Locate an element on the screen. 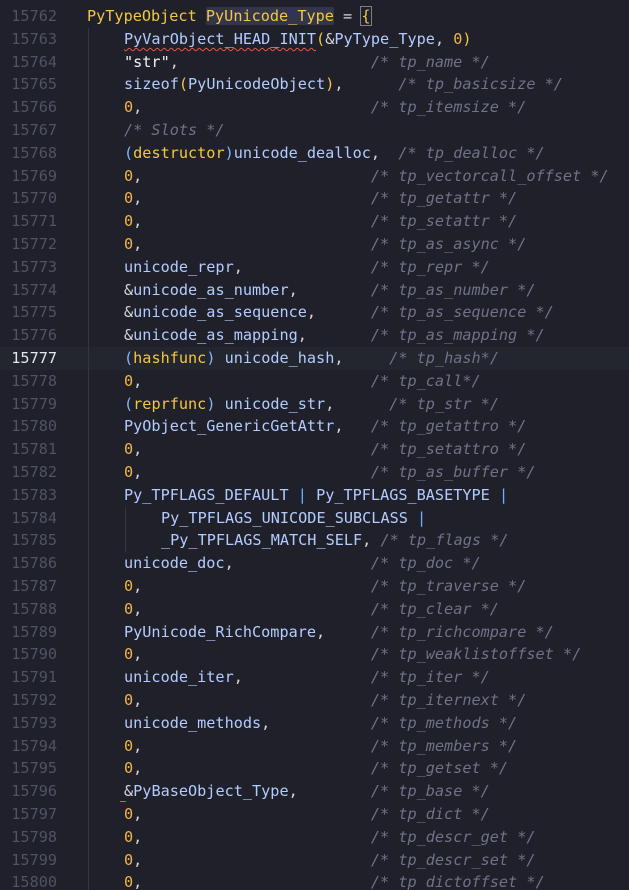 This screenshot has width=629, height=890. code-line: 15778 0, /* tp_call*/ is located at coordinates (314, 381).